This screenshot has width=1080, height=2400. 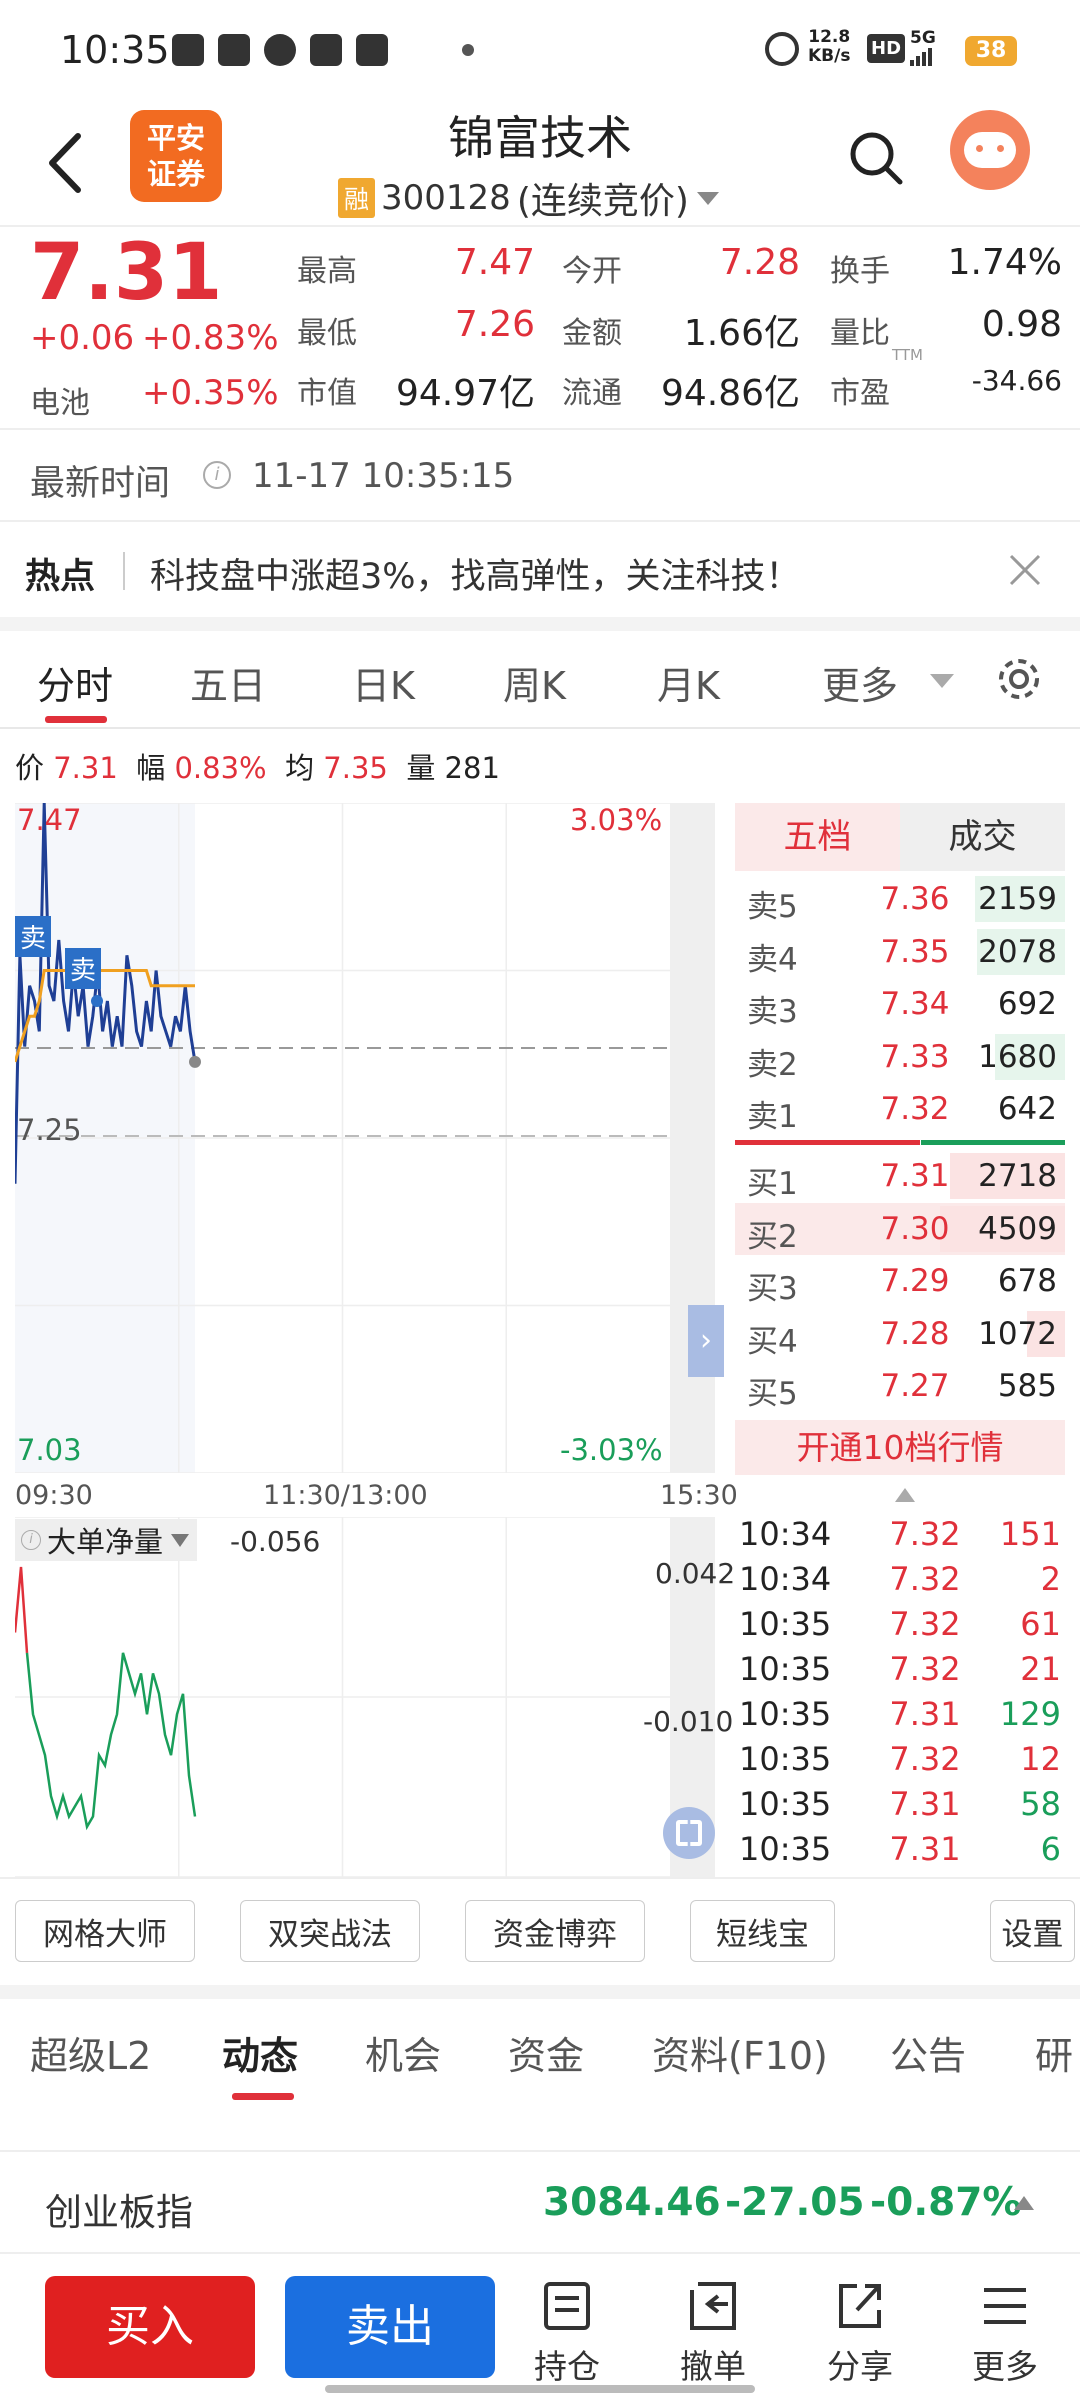 I want to click on ask-row: 卖2 7.33 1680, so click(x=900, y=1057).